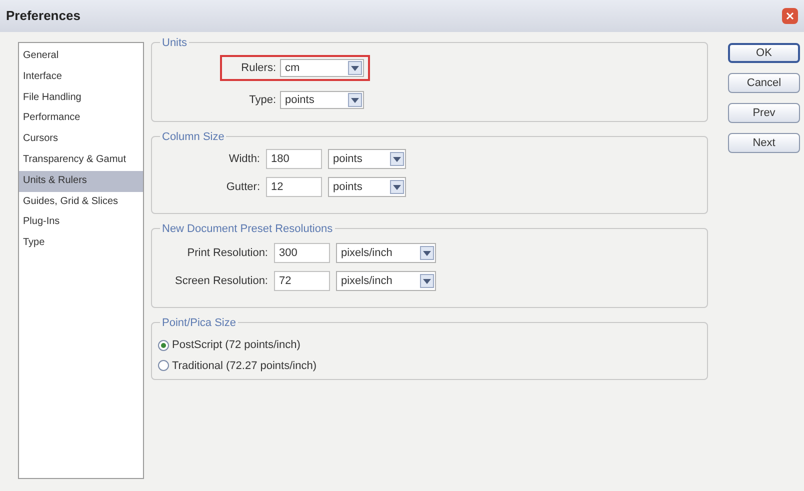  What do you see at coordinates (81, 223) in the screenshot?
I see `sidebar-item: Plug-Ins` at bounding box center [81, 223].